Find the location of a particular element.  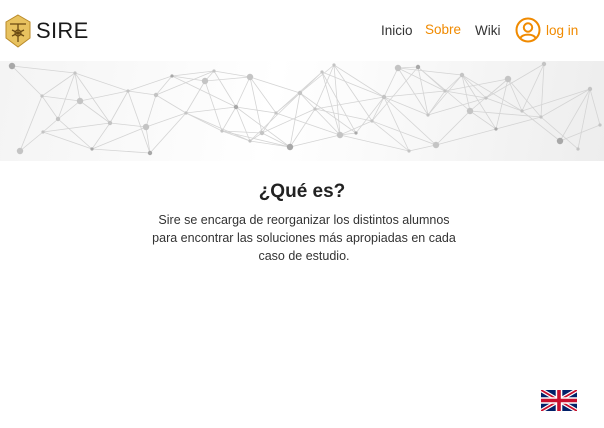

nav-inicio: Inicio is located at coordinates (397, 30).